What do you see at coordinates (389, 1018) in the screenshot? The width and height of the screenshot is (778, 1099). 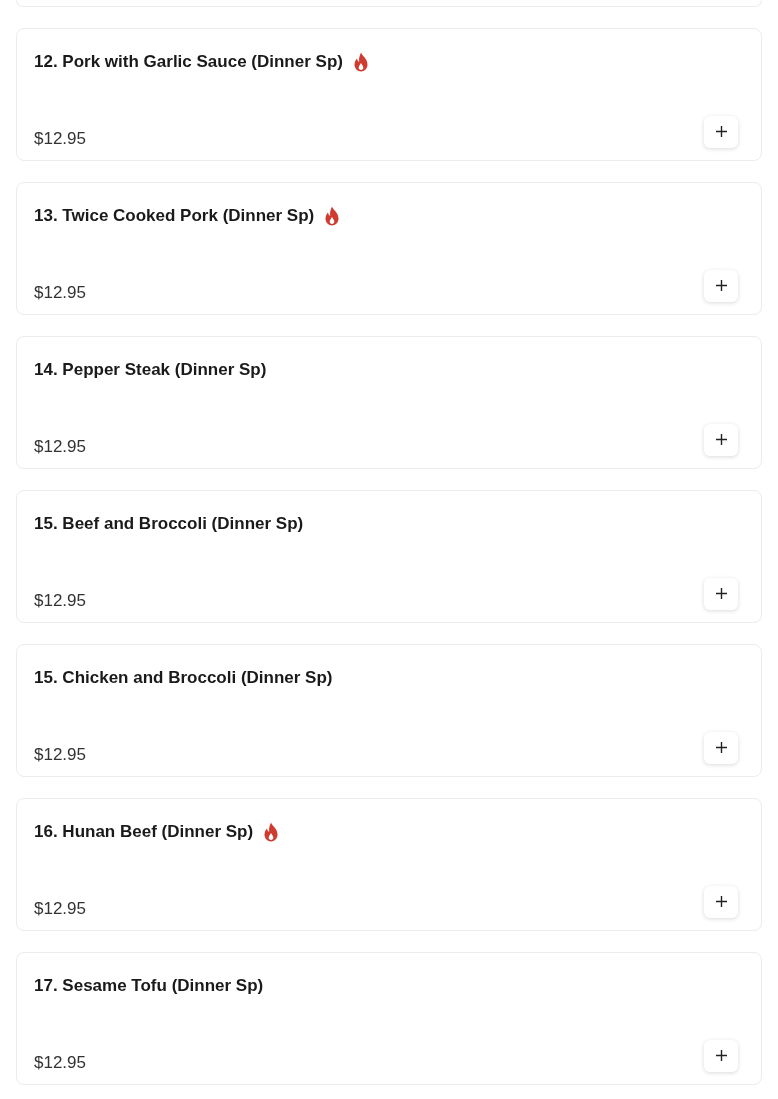 I see `menu-item-card: 17. Sesame Tofu (Dinner Sp) $12.95` at bounding box center [389, 1018].